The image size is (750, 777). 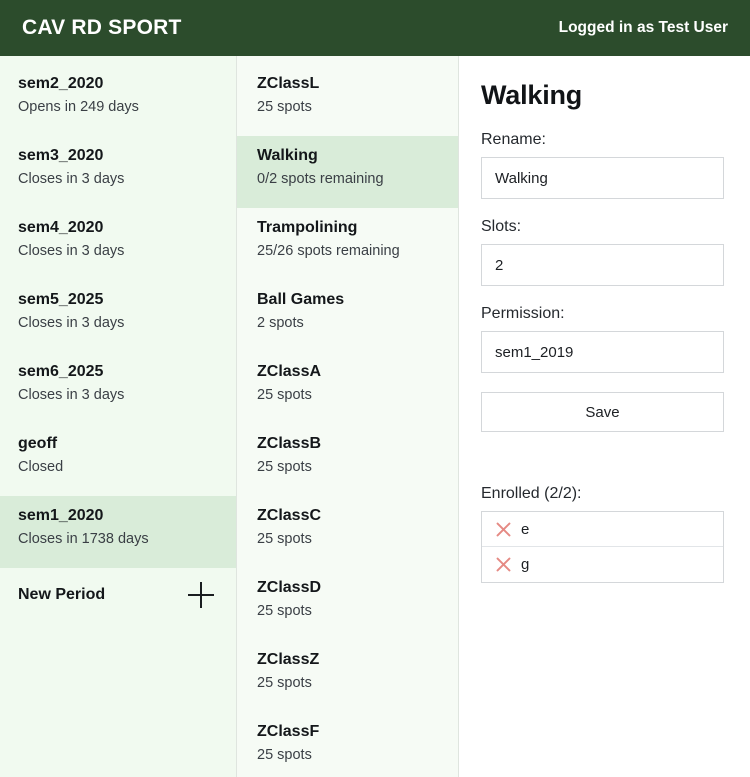 I want to click on enrolled-item: g, so click(x=602, y=564).